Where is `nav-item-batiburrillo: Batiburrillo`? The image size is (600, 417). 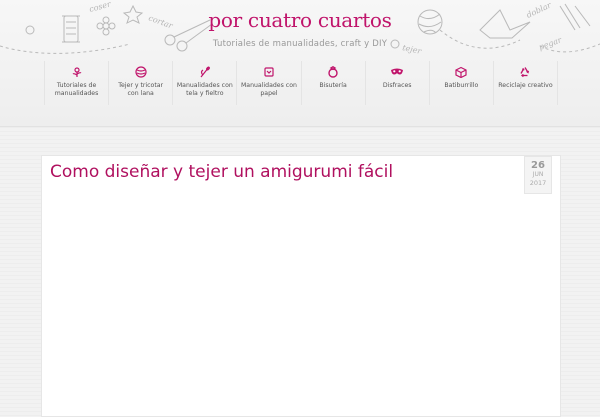
nav-item-batiburrillo: Batiburrillo is located at coordinates (460, 83).